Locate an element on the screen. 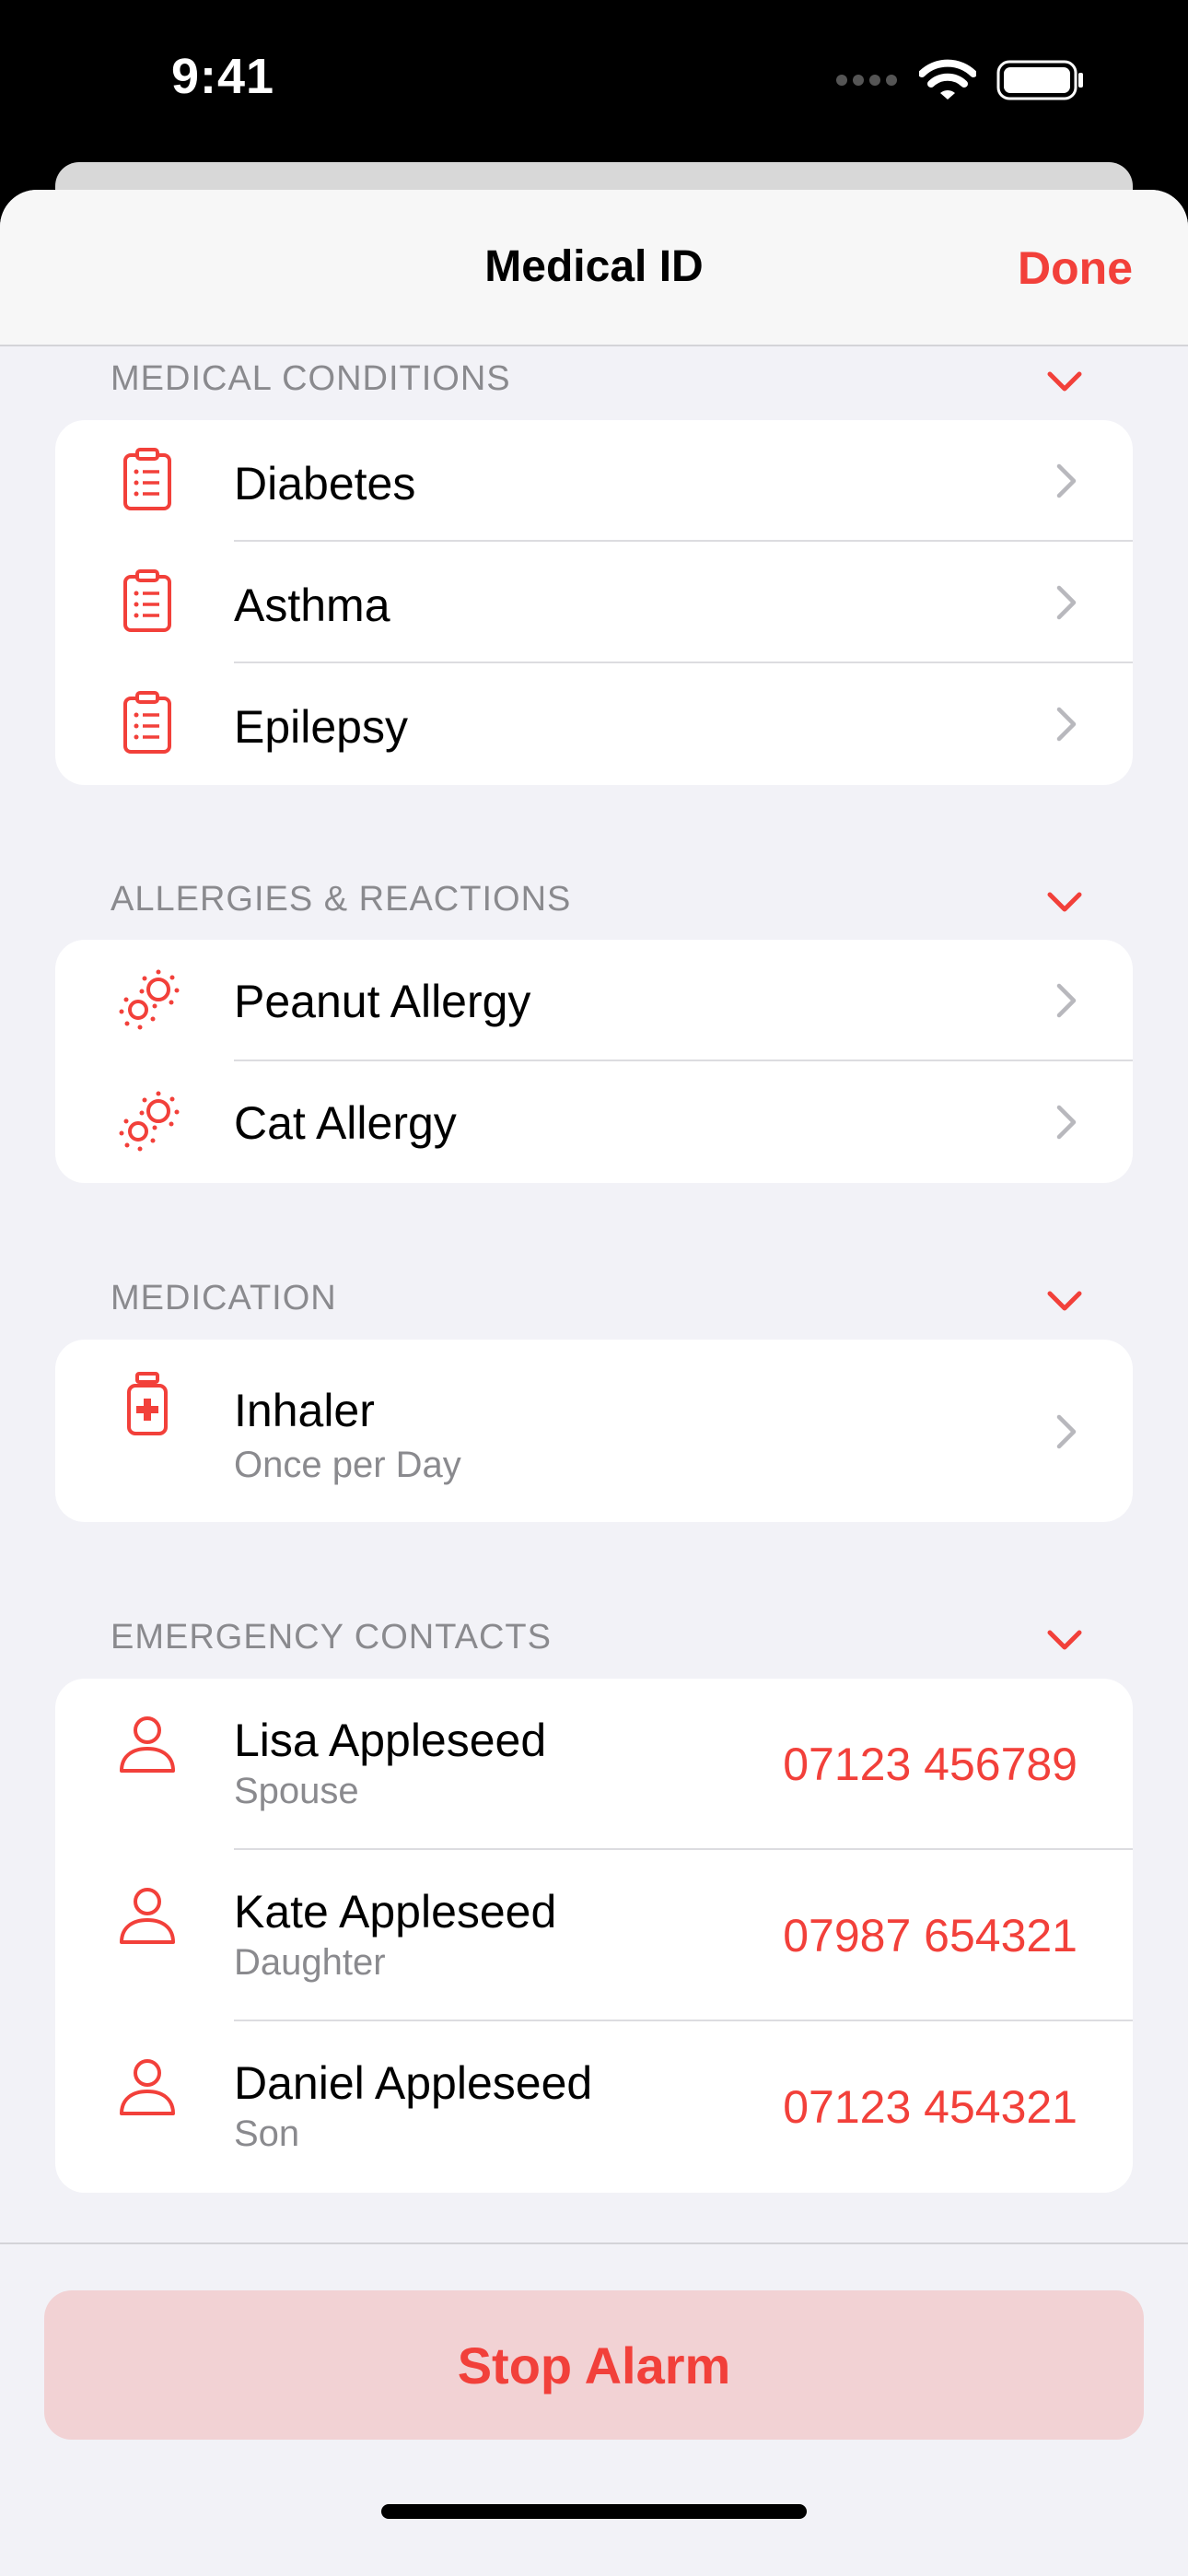 The width and height of the screenshot is (1188, 2576). allergy-name: Cat Allergy is located at coordinates (345, 1123).